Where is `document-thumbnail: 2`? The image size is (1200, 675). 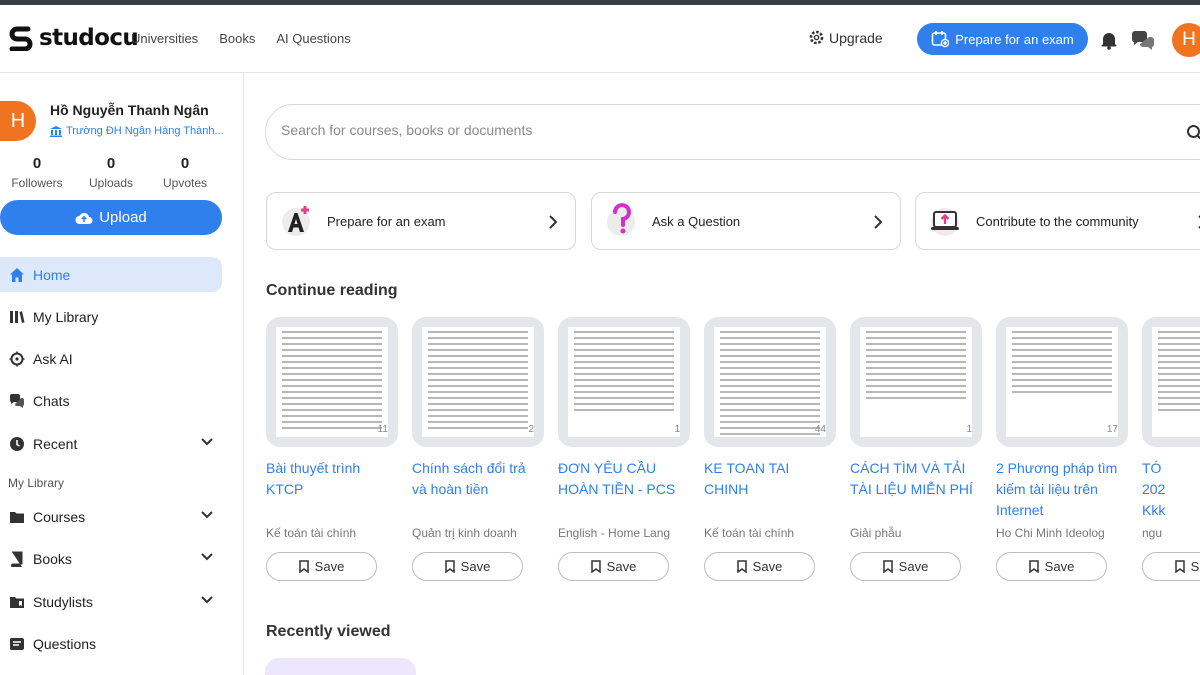 document-thumbnail: 2 is located at coordinates (478, 382).